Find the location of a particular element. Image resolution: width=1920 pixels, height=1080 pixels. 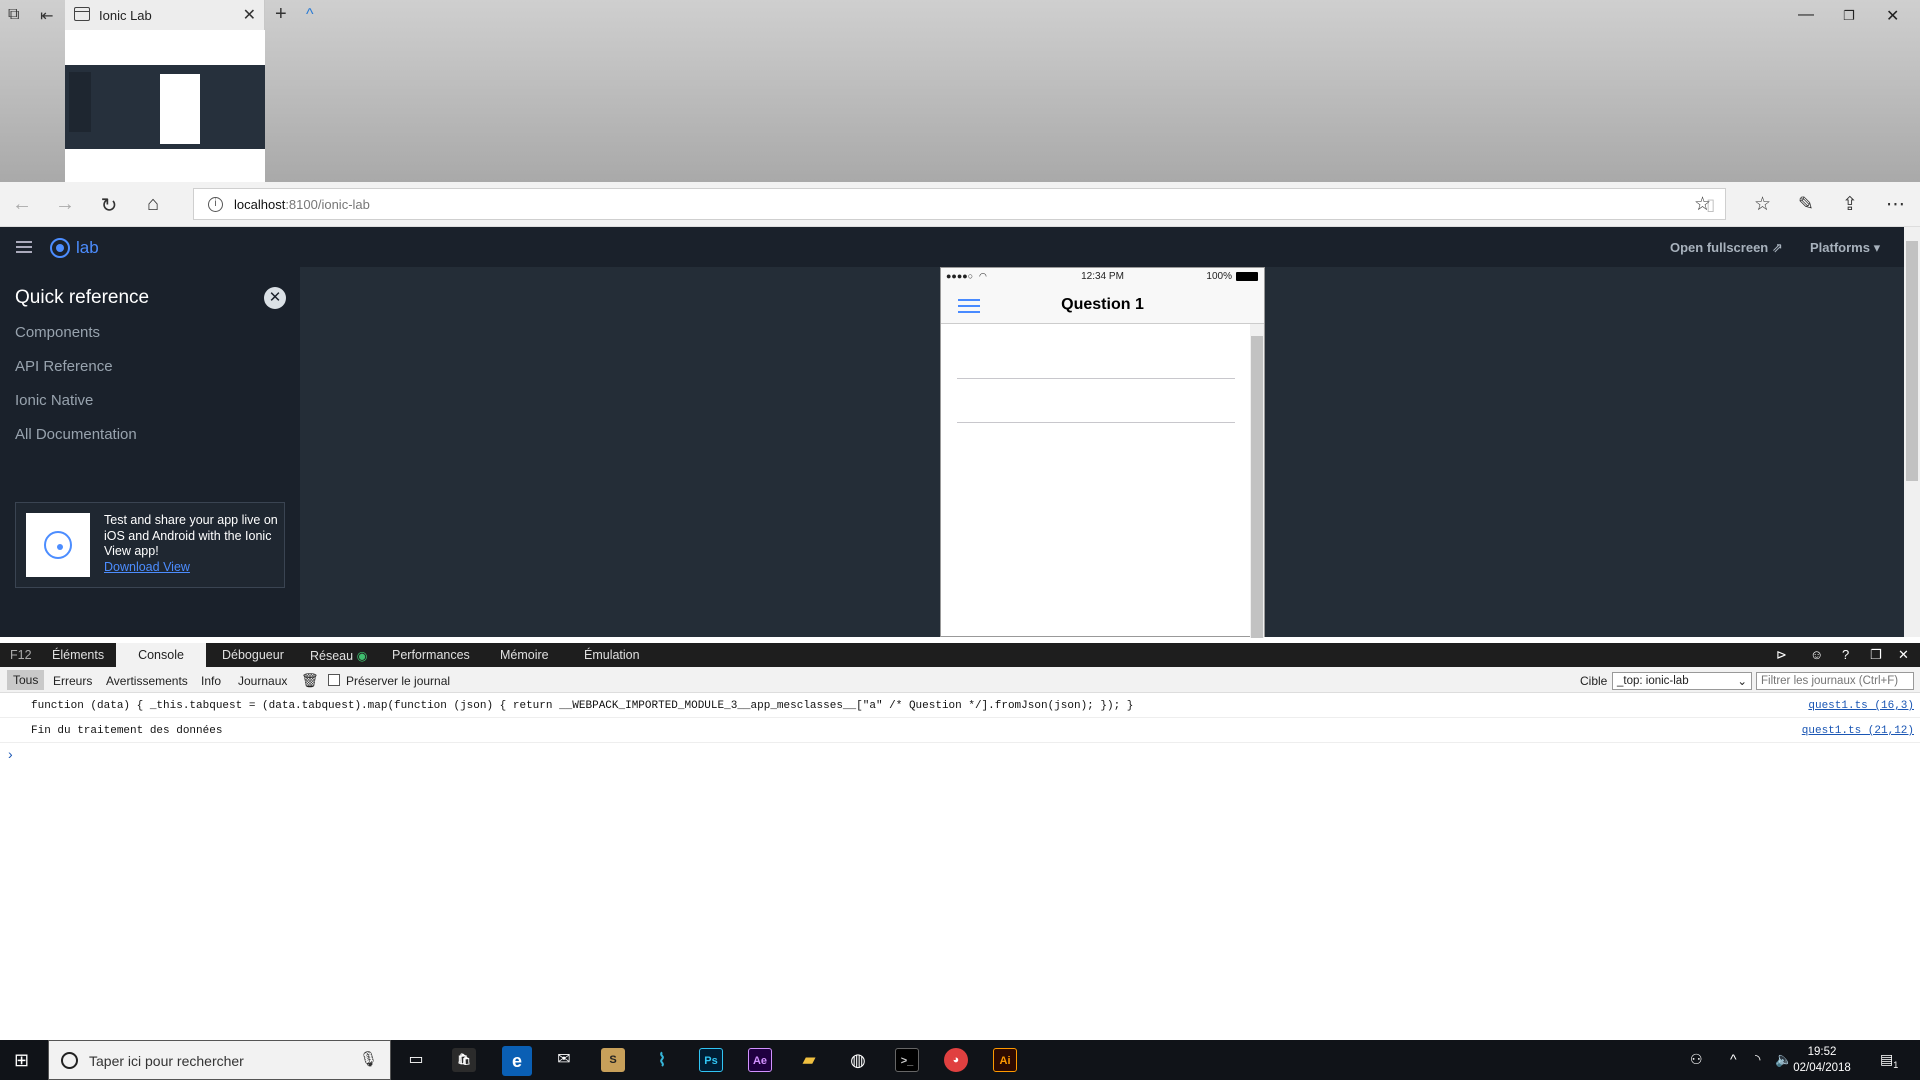

tab-performance: Performances is located at coordinates (431, 655).